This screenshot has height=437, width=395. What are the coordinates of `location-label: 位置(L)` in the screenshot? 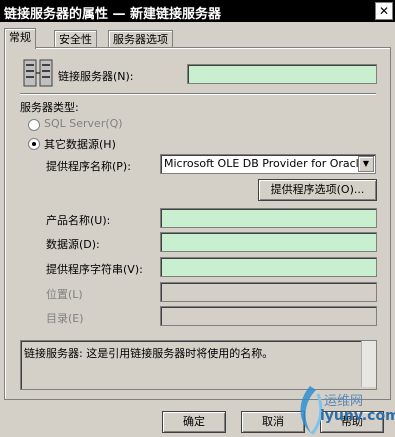 It's located at (64, 294).